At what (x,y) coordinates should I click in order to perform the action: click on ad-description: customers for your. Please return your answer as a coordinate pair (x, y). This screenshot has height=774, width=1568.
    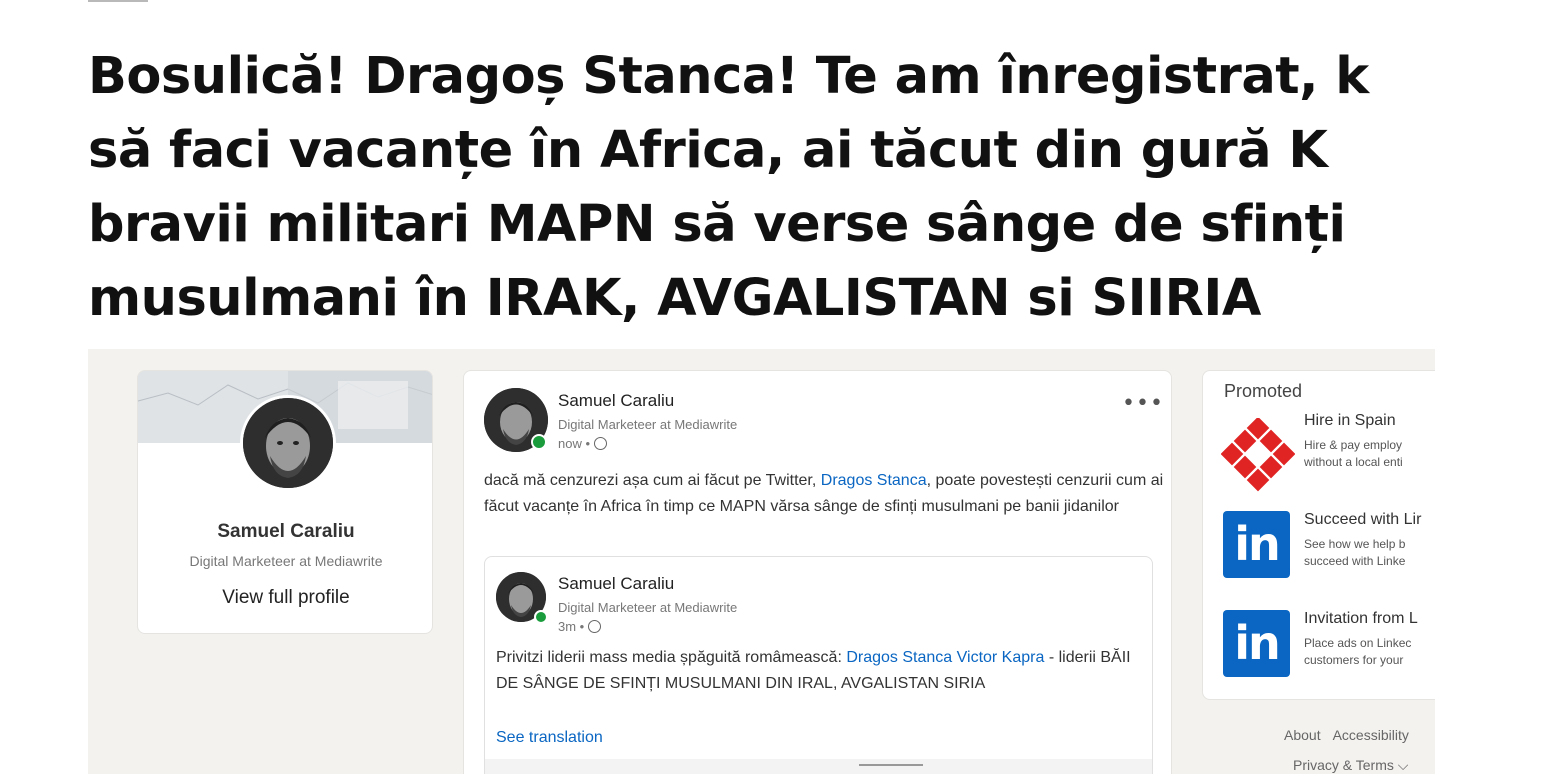
    Looking at the image, I should click on (1354, 660).